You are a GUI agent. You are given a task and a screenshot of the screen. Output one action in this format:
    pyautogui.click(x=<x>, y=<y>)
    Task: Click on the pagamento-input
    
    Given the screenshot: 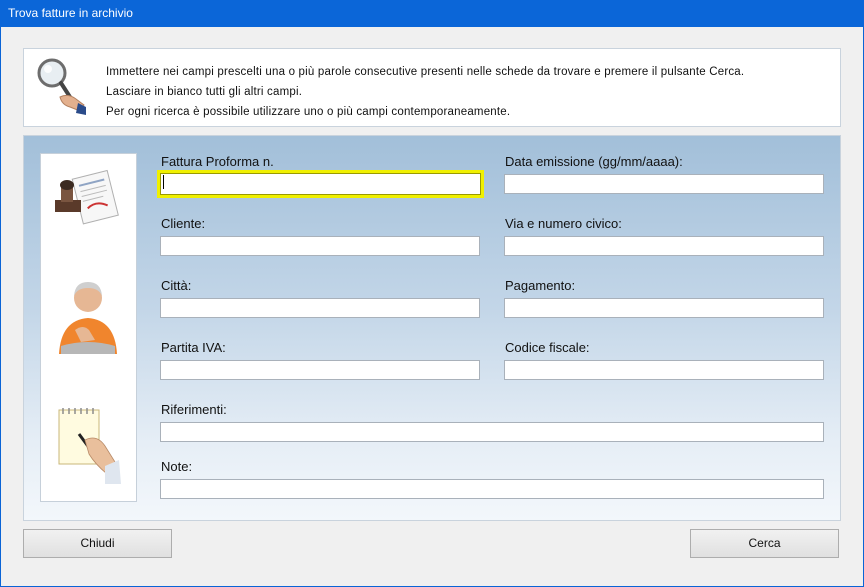 What is the action you would take?
    pyautogui.click(x=664, y=308)
    